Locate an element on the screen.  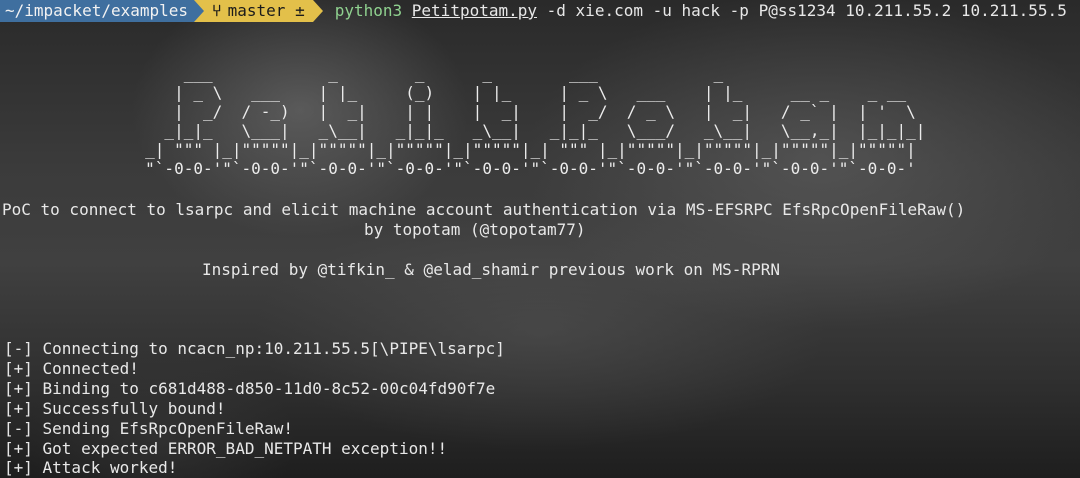
output-line: [-] Sending EfsRpcOpenFileRaw! is located at coordinates (148, 428).